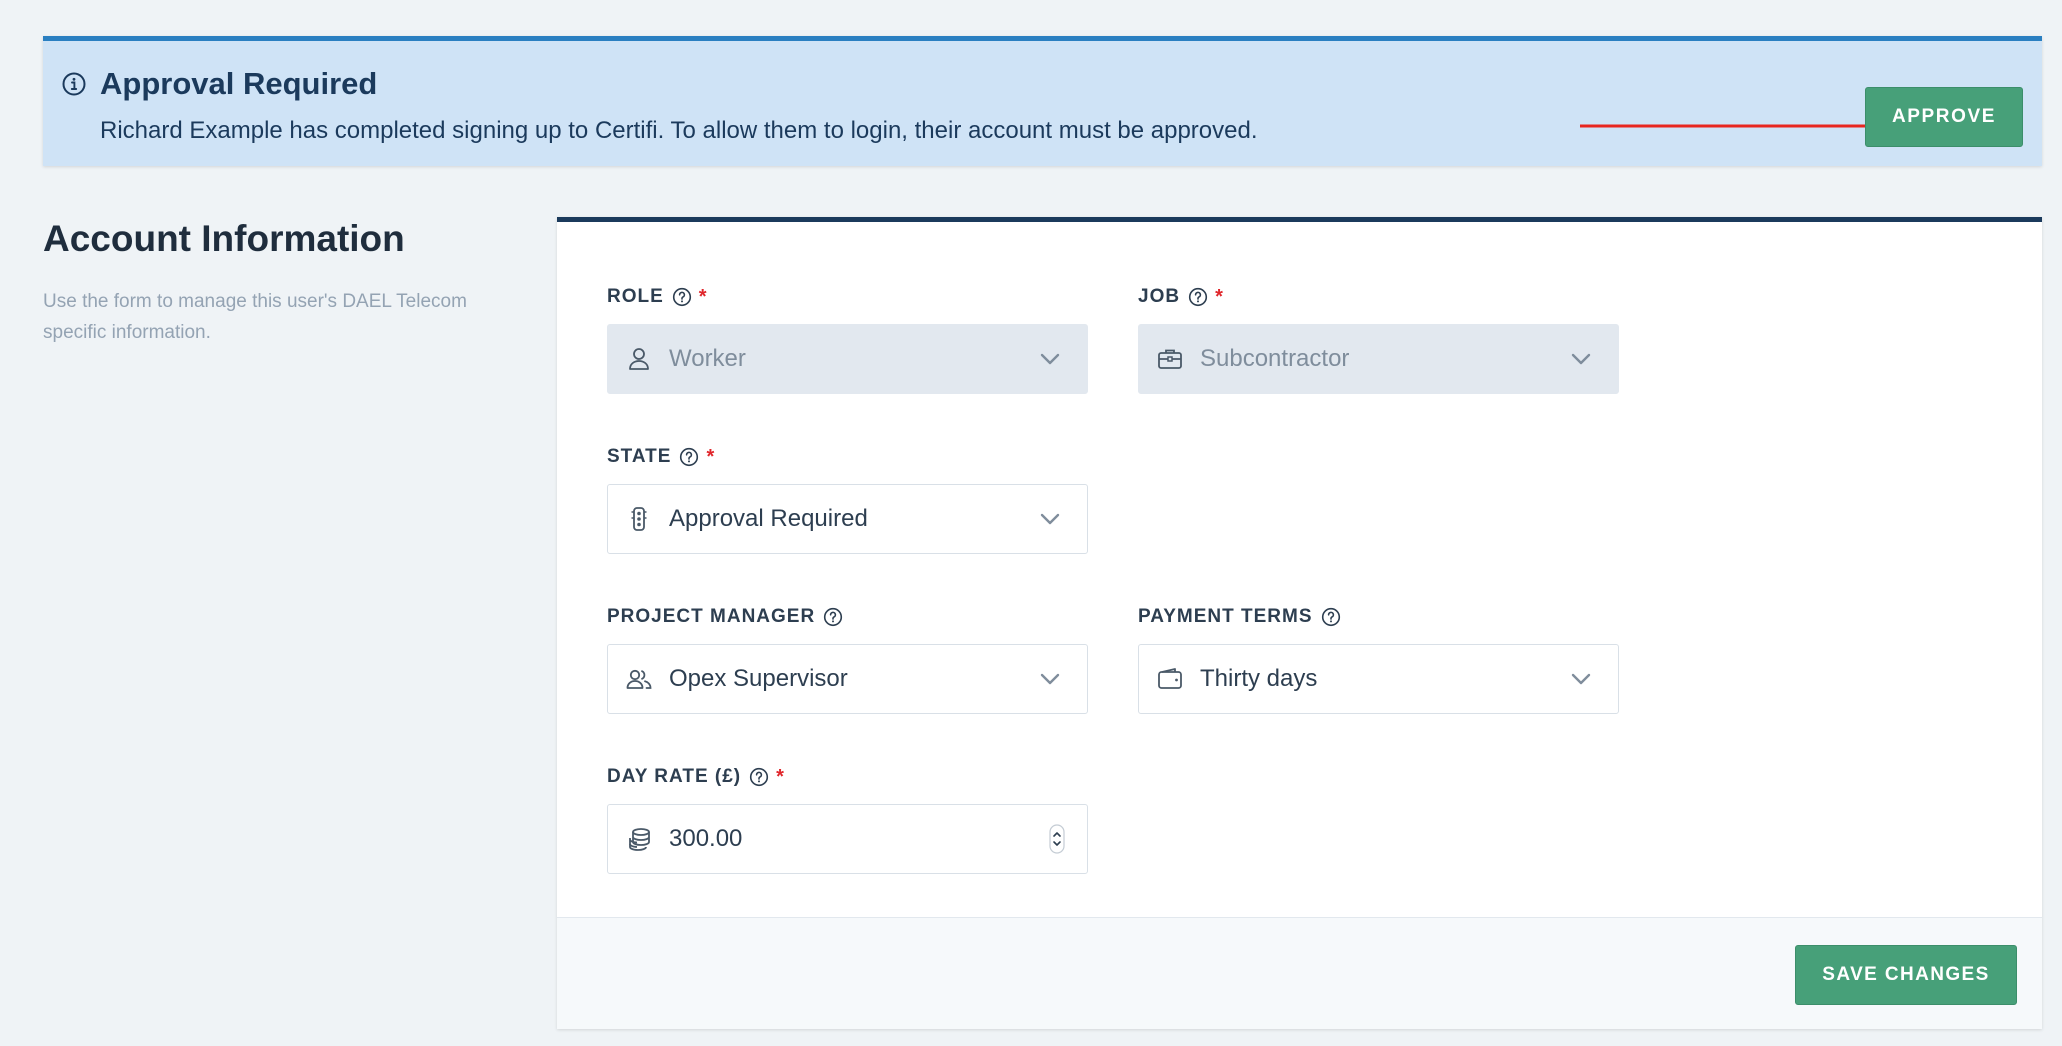 The width and height of the screenshot is (2062, 1046). Describe the element at coordinates (1159, 296) in the screenshot. I see `job-label: JOB` at that location.